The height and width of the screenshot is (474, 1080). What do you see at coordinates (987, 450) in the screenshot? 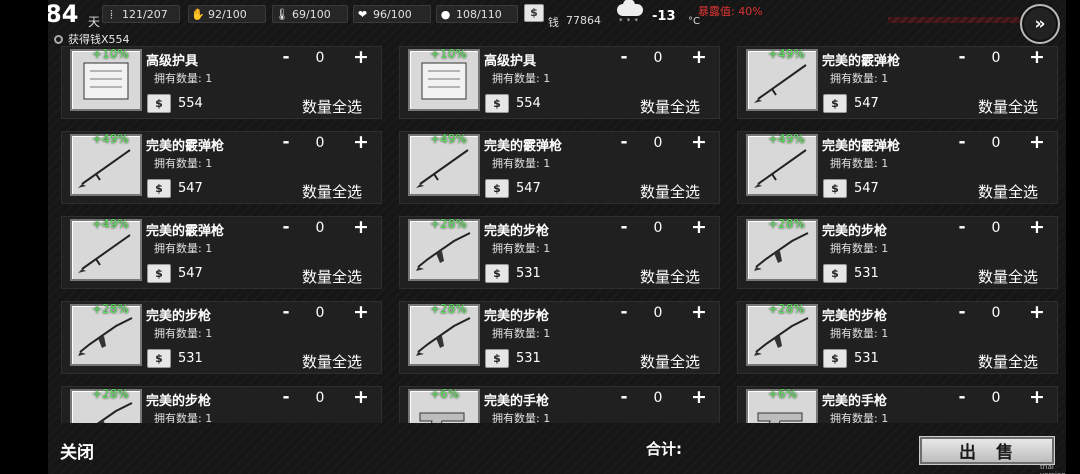
I see `sell-button: 出售` at bounding box center [987, 450].